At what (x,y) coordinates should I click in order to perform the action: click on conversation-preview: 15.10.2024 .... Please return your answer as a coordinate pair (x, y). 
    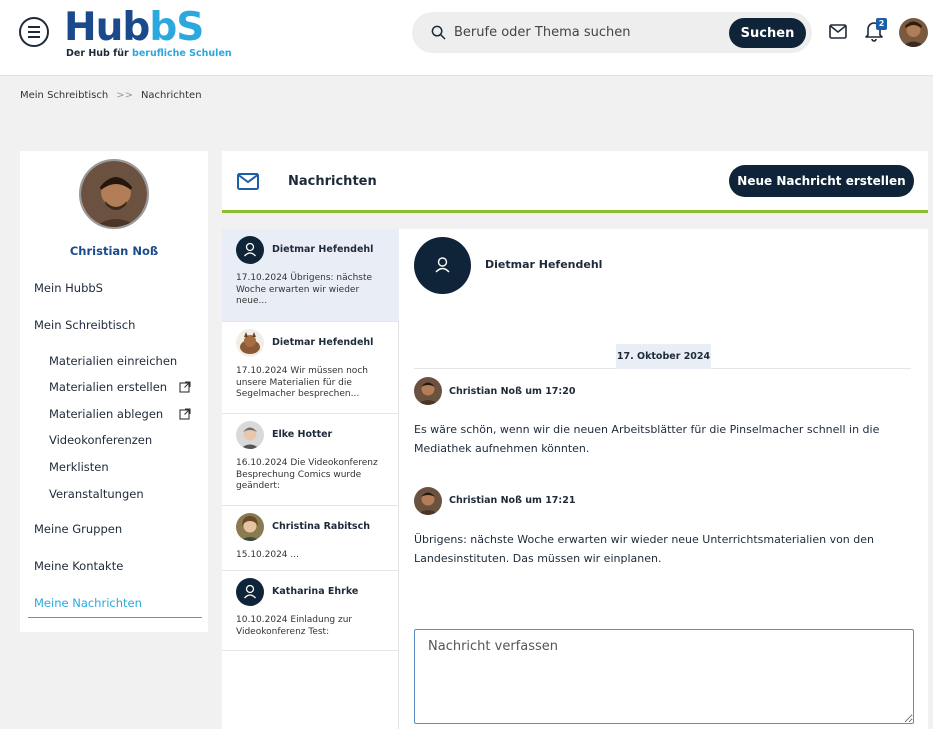
    Looking at the image, I should click on (267, 555).